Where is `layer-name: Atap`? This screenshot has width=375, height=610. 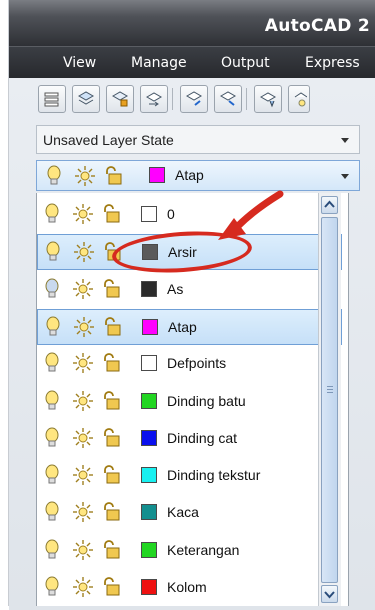
layer-name: Atap is located at coordinates (182, 326).